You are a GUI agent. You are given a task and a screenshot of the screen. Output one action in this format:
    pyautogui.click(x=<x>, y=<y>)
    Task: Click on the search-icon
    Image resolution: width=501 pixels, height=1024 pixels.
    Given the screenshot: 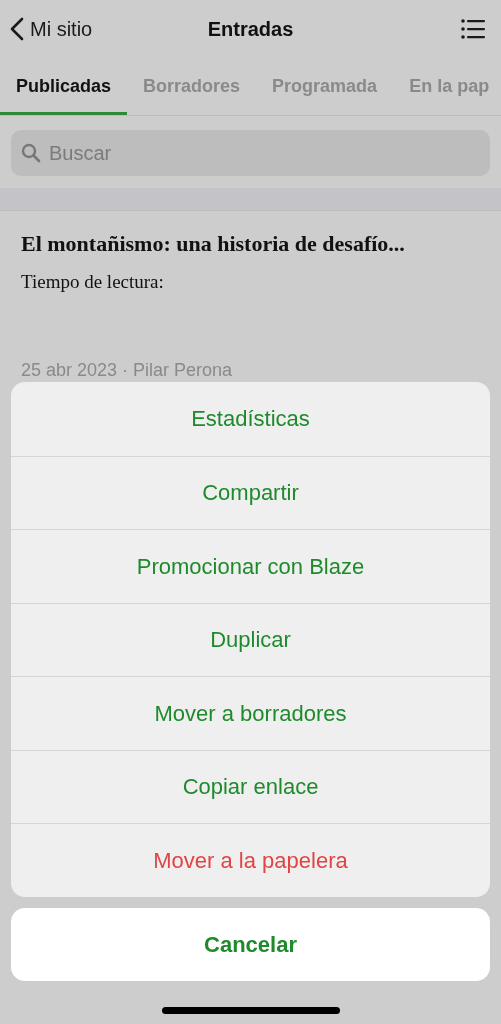 What is the action you would take?
    pyautogui.click(x=31, y=153)
    